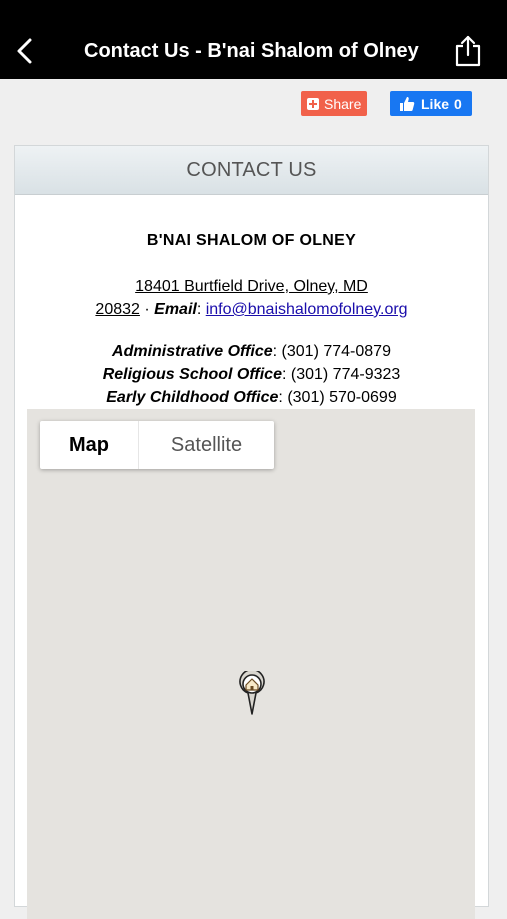 This screenshot has width=507, height=919. What do you see at coordinates (192, 397) in the screenshot?
I see `office-label: Early Childhood Office` at bounding box center [192, 397].